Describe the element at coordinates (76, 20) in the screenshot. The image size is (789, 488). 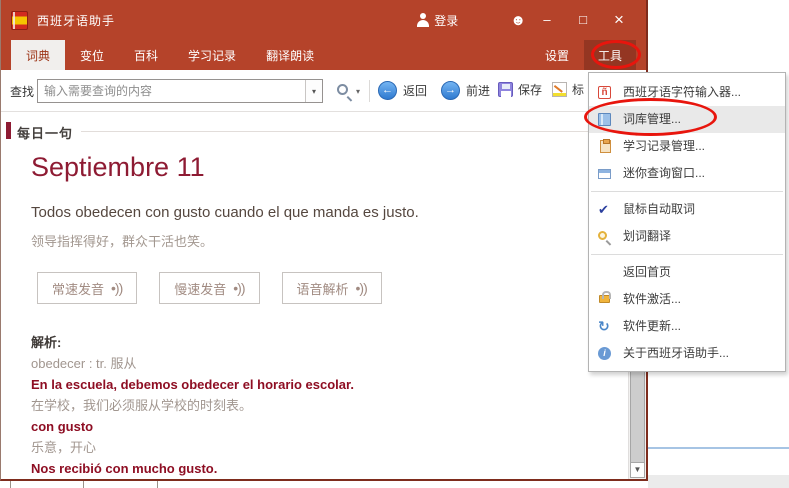
I see `window-title: 西班牙语助手` at that location.